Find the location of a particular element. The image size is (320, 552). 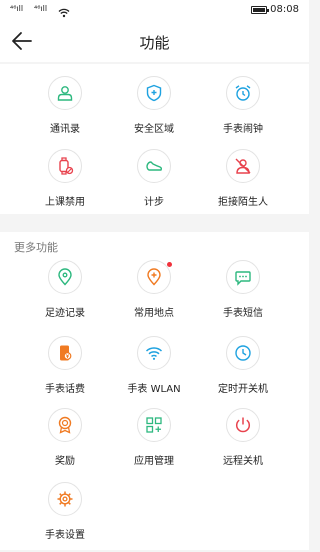

feature-item: 手表闹钟 is located at coordinates (243, 111).